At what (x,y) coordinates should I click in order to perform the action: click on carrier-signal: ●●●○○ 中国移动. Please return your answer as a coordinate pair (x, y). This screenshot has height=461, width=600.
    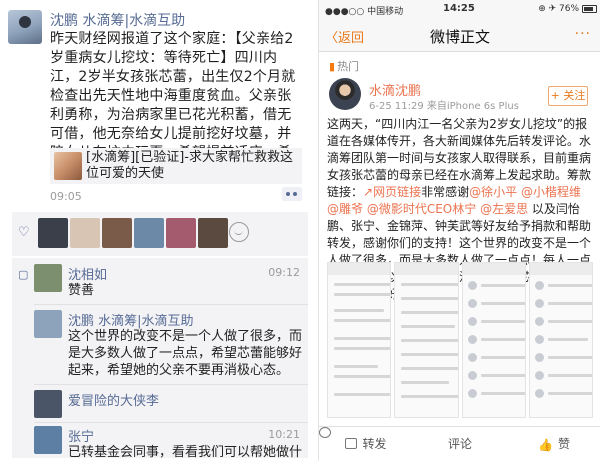
    Looking at the image, I should click on (364, 12).